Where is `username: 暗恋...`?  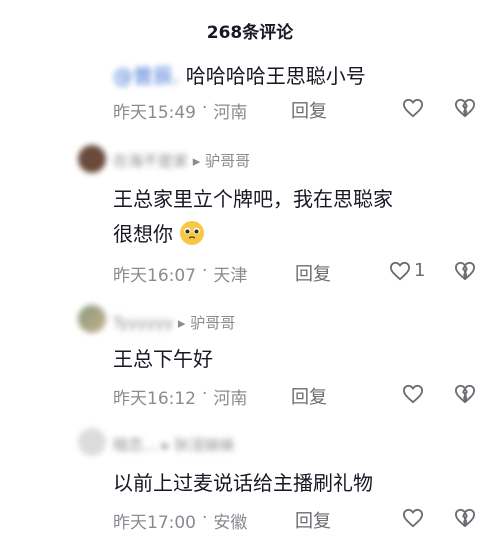
username: 暗恋... is located at coordinates (135, 445).